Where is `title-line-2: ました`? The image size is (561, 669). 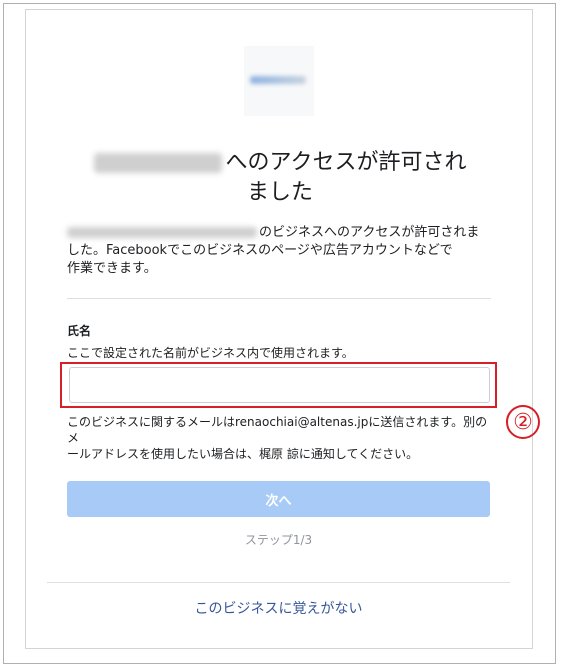
title-line-2: ました is located at coordinates (279, 192).